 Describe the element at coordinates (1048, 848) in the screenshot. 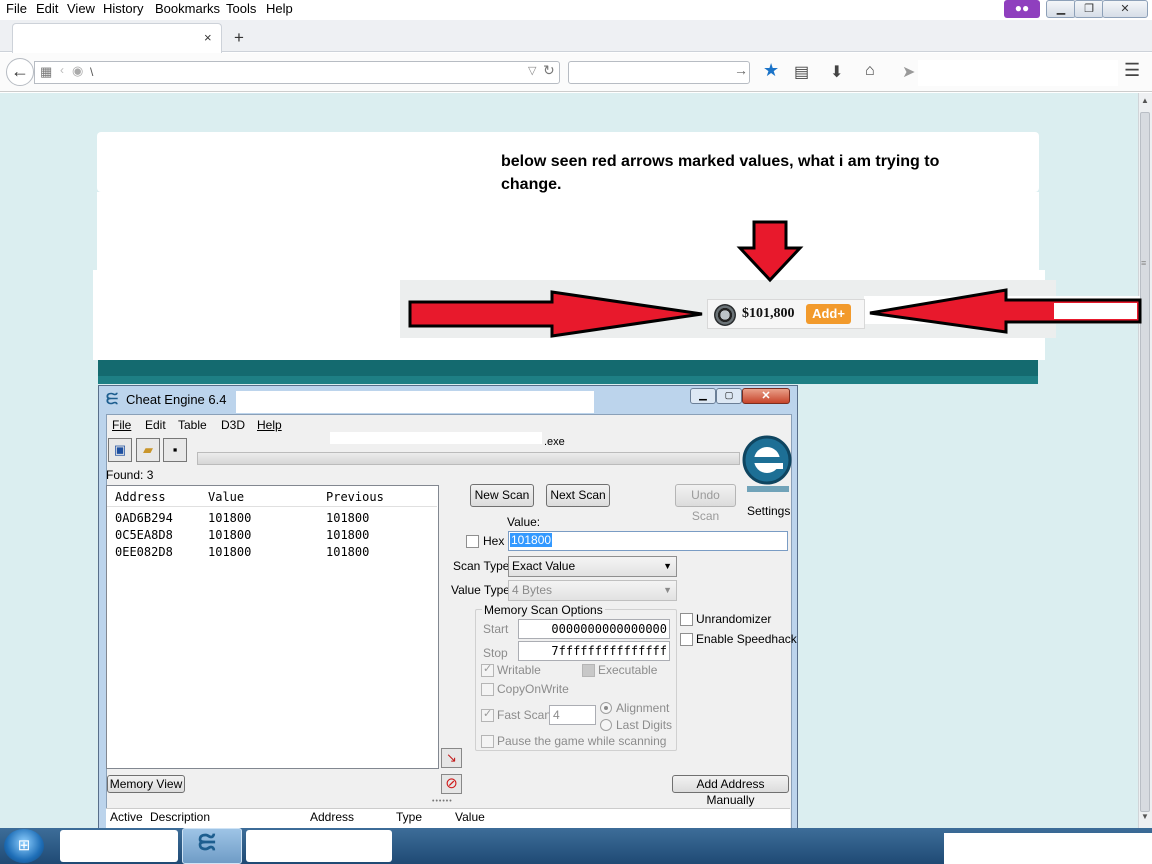

I see `system-tray-redacted` at that location.